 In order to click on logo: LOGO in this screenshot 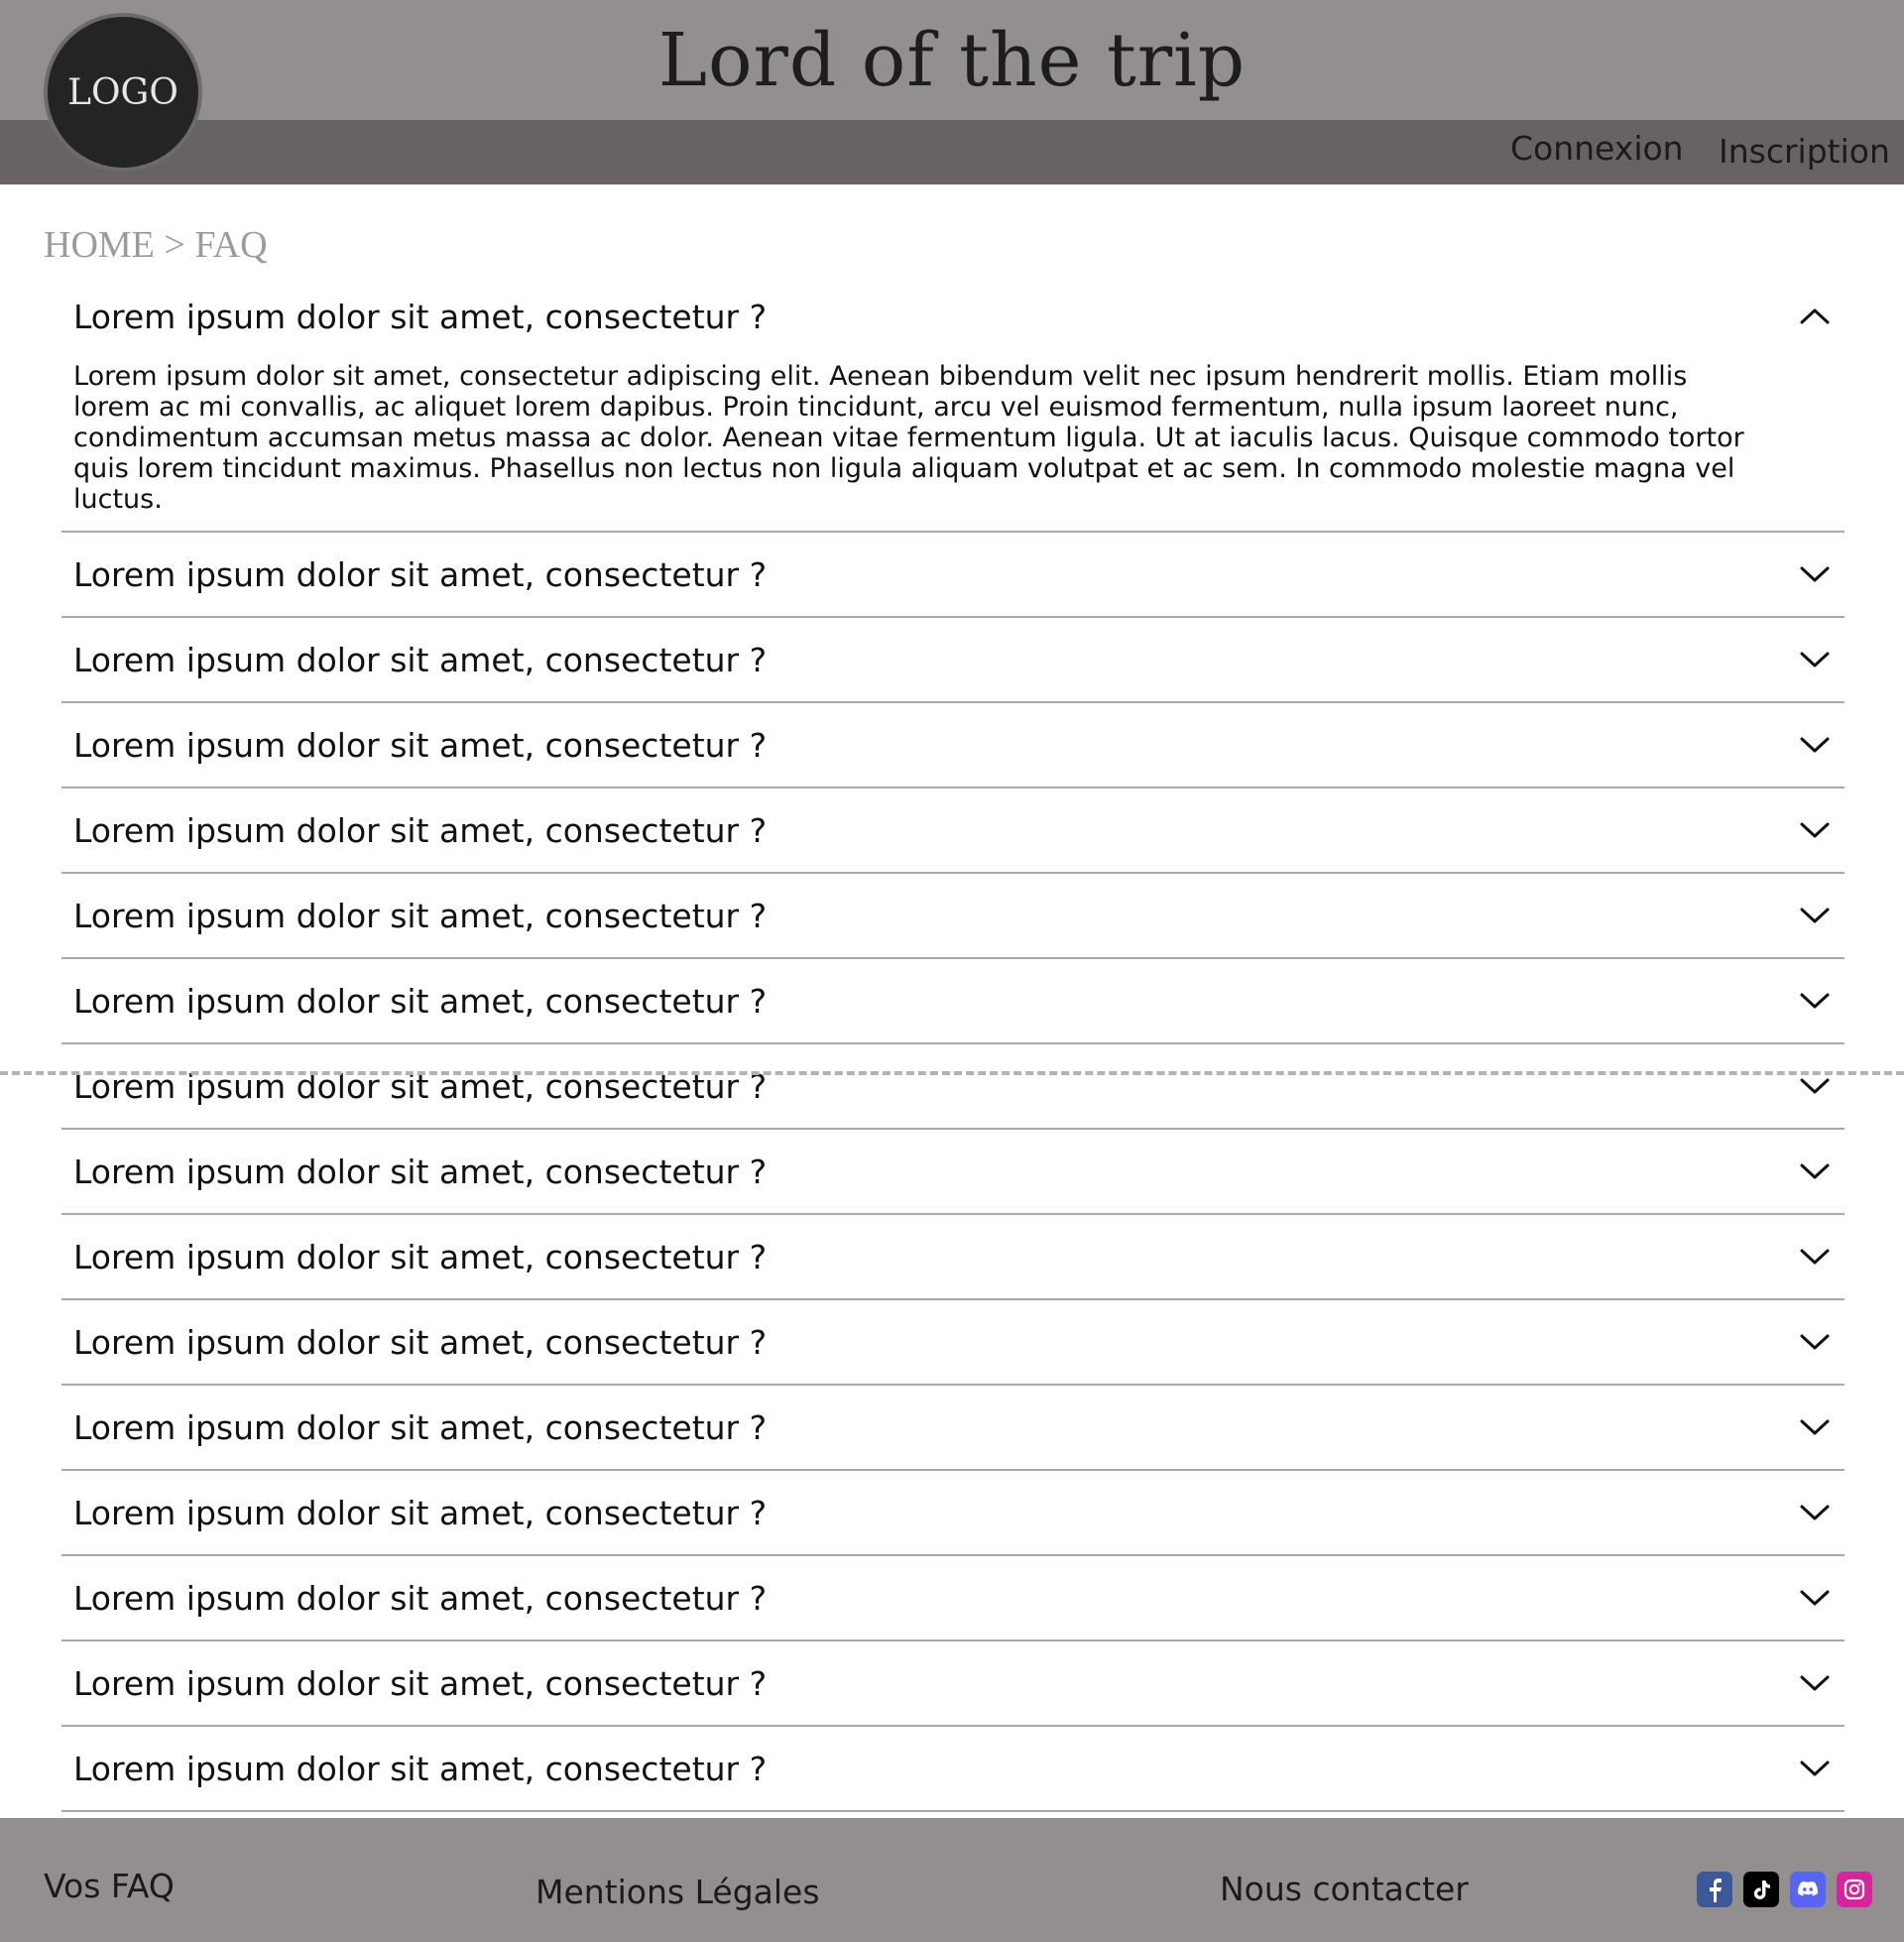, I will do `click(123, 92)`.